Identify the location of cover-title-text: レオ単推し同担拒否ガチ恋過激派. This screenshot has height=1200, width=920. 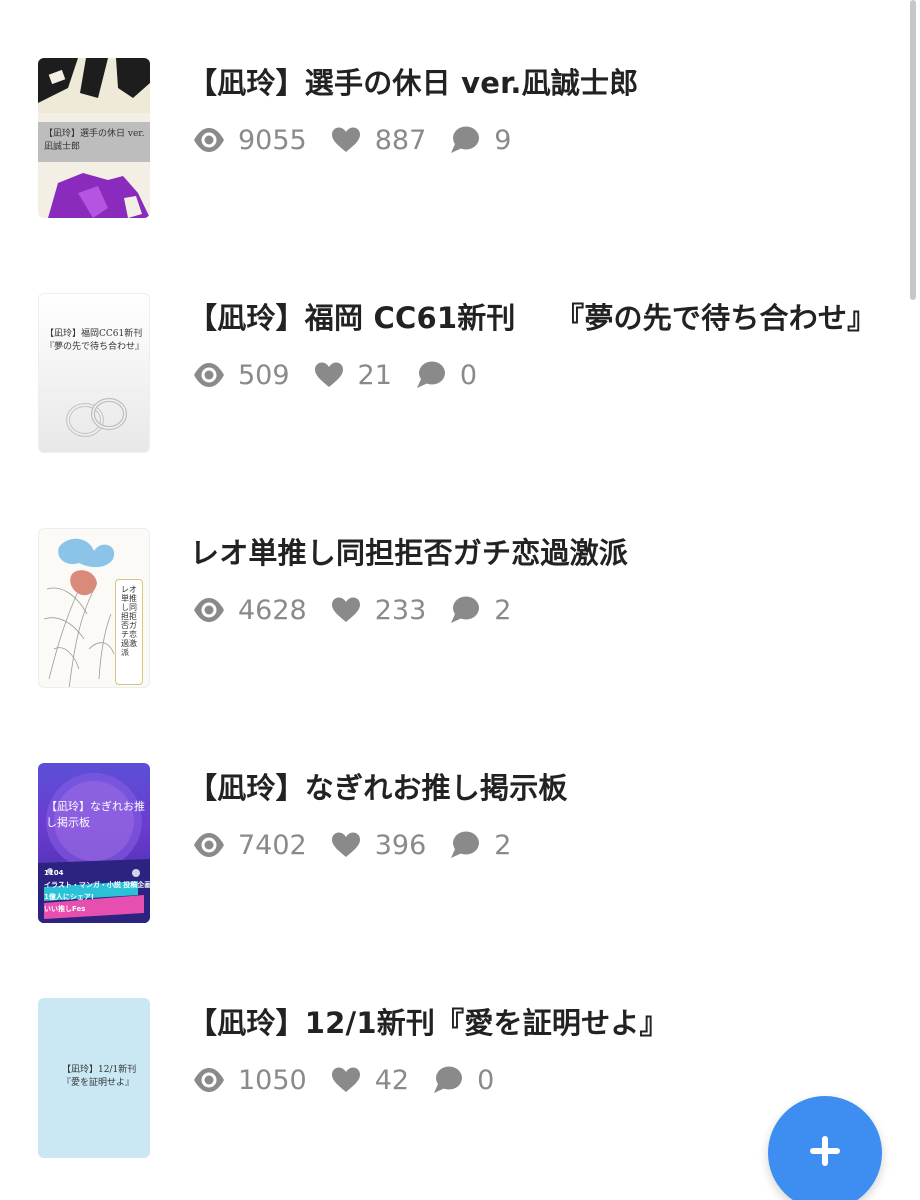
(129, 621).